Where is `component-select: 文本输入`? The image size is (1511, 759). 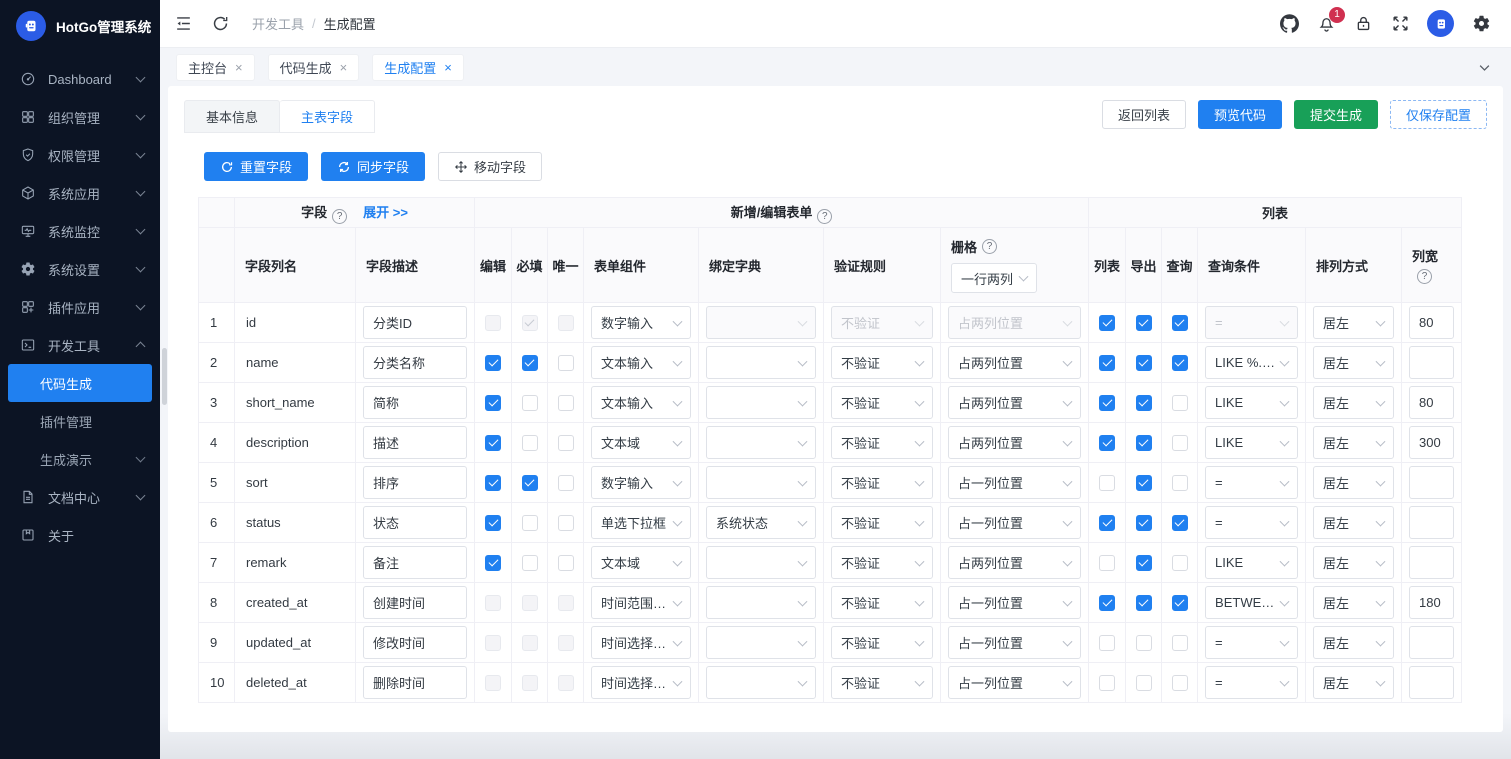
component-select: 文本输入 is located at coordinates (641, 362).